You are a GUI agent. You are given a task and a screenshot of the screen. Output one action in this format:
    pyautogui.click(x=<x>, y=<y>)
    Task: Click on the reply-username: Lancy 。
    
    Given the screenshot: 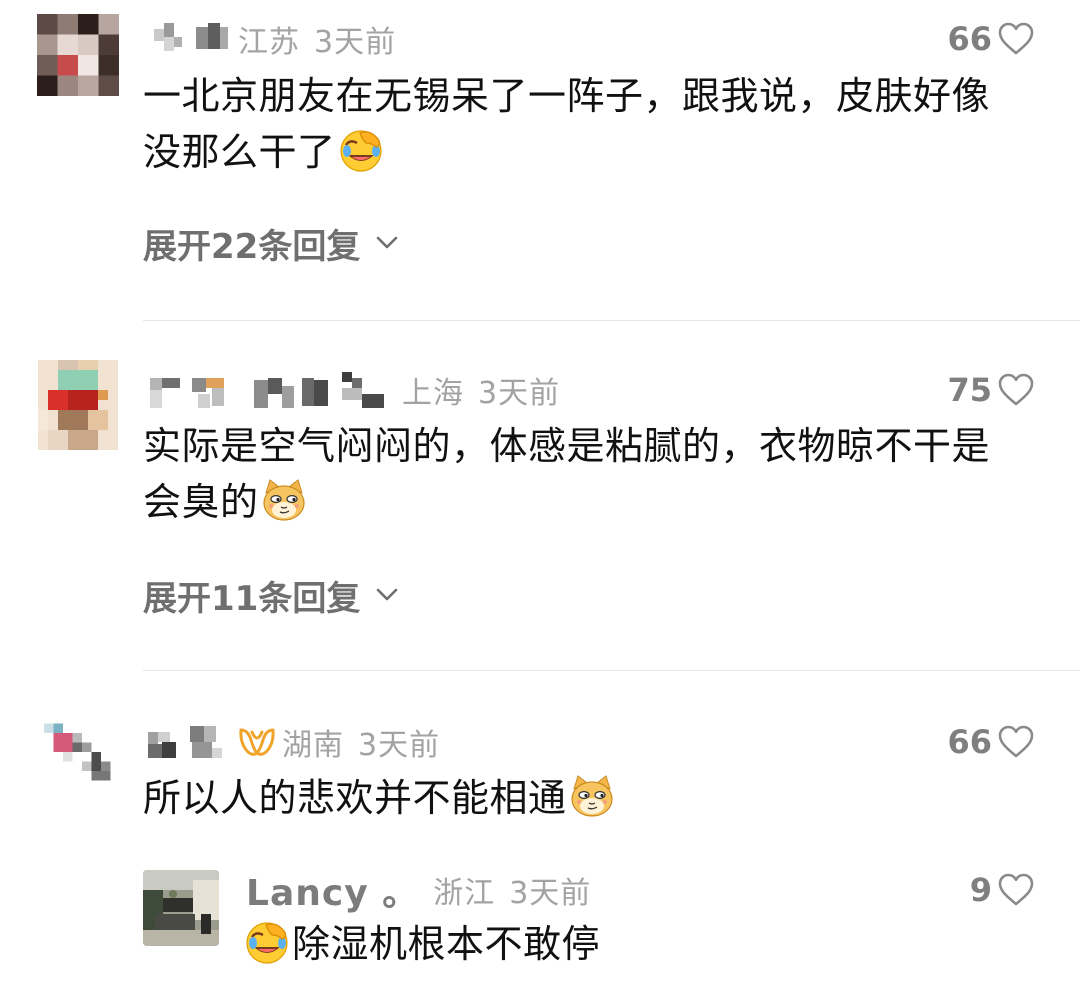 What is the action you would take?
    pyautogui.click(x=332, y=890)
    